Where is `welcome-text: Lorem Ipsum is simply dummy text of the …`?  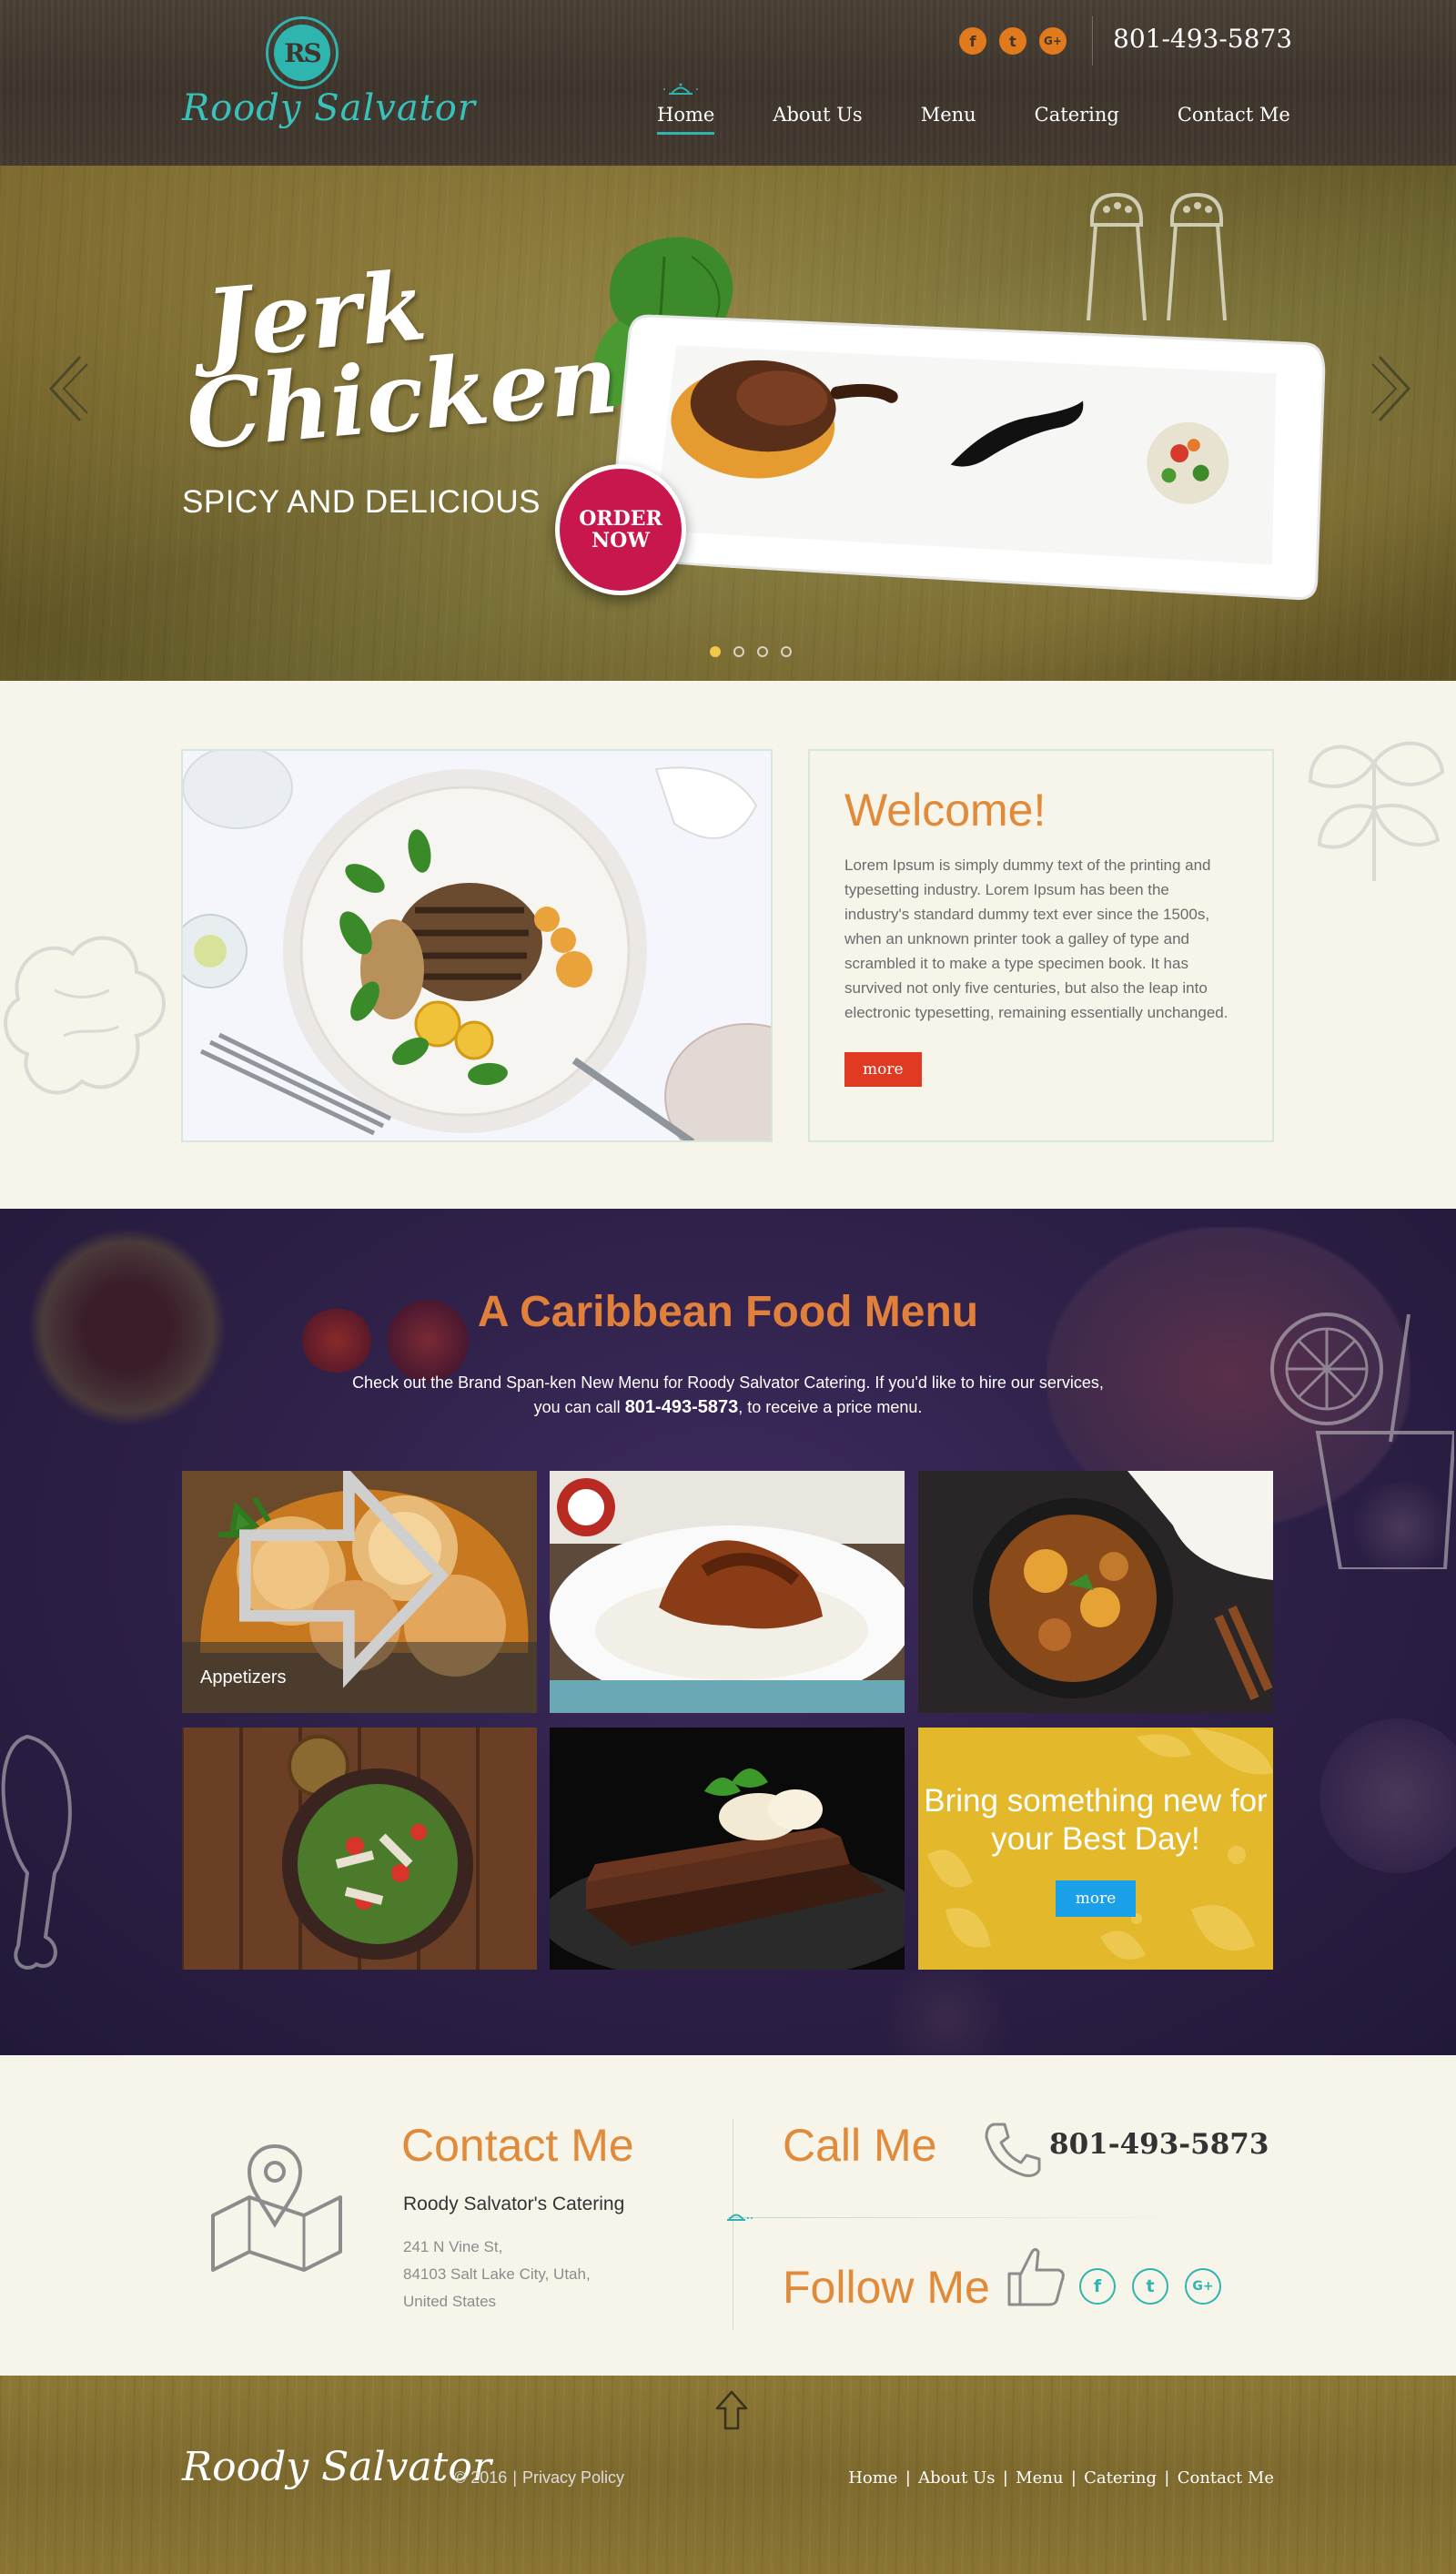
welcome-text: Lorem Ipsum is simply dummy text of the … is located at coordinates (1036, 938).